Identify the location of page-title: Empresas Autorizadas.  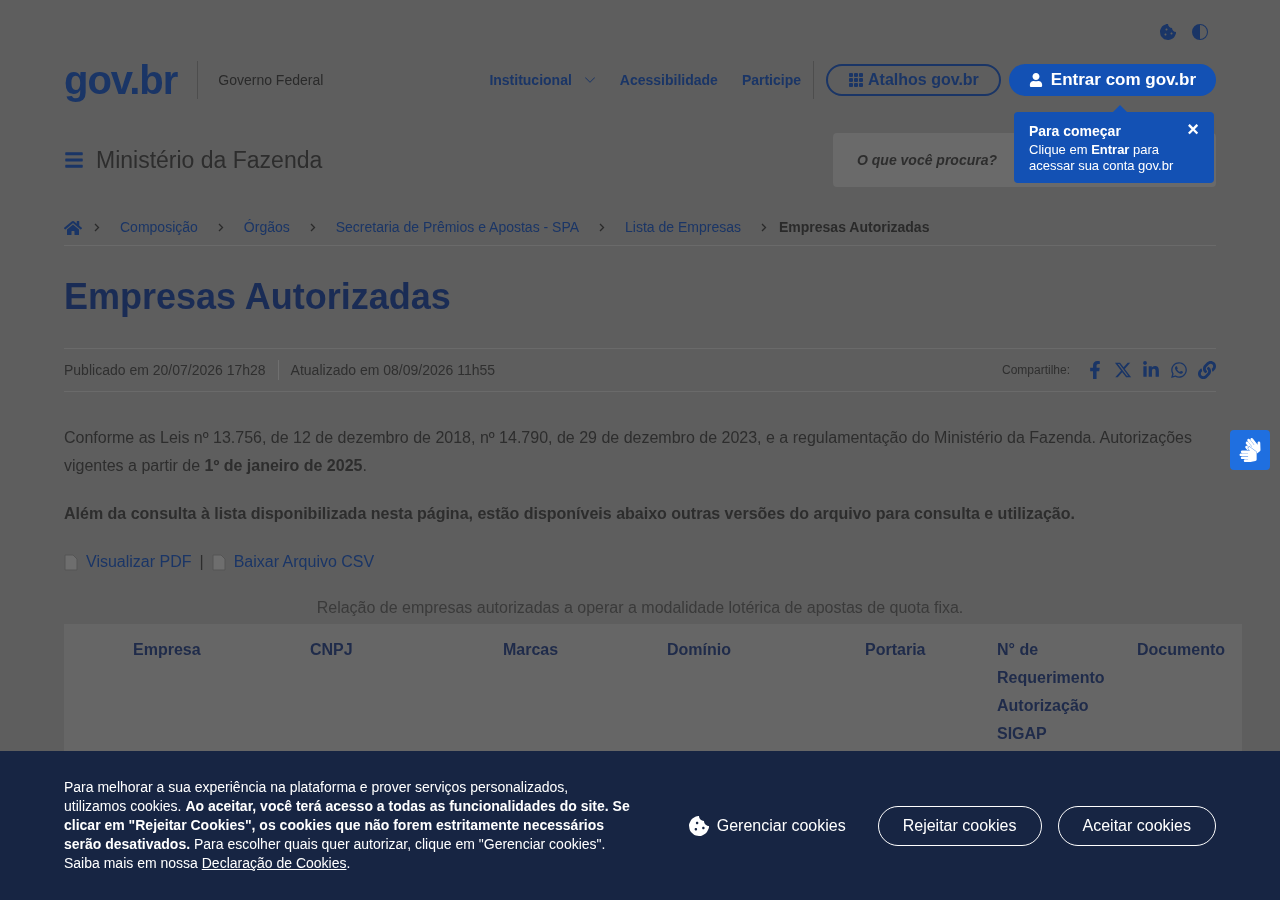
(258, 297).